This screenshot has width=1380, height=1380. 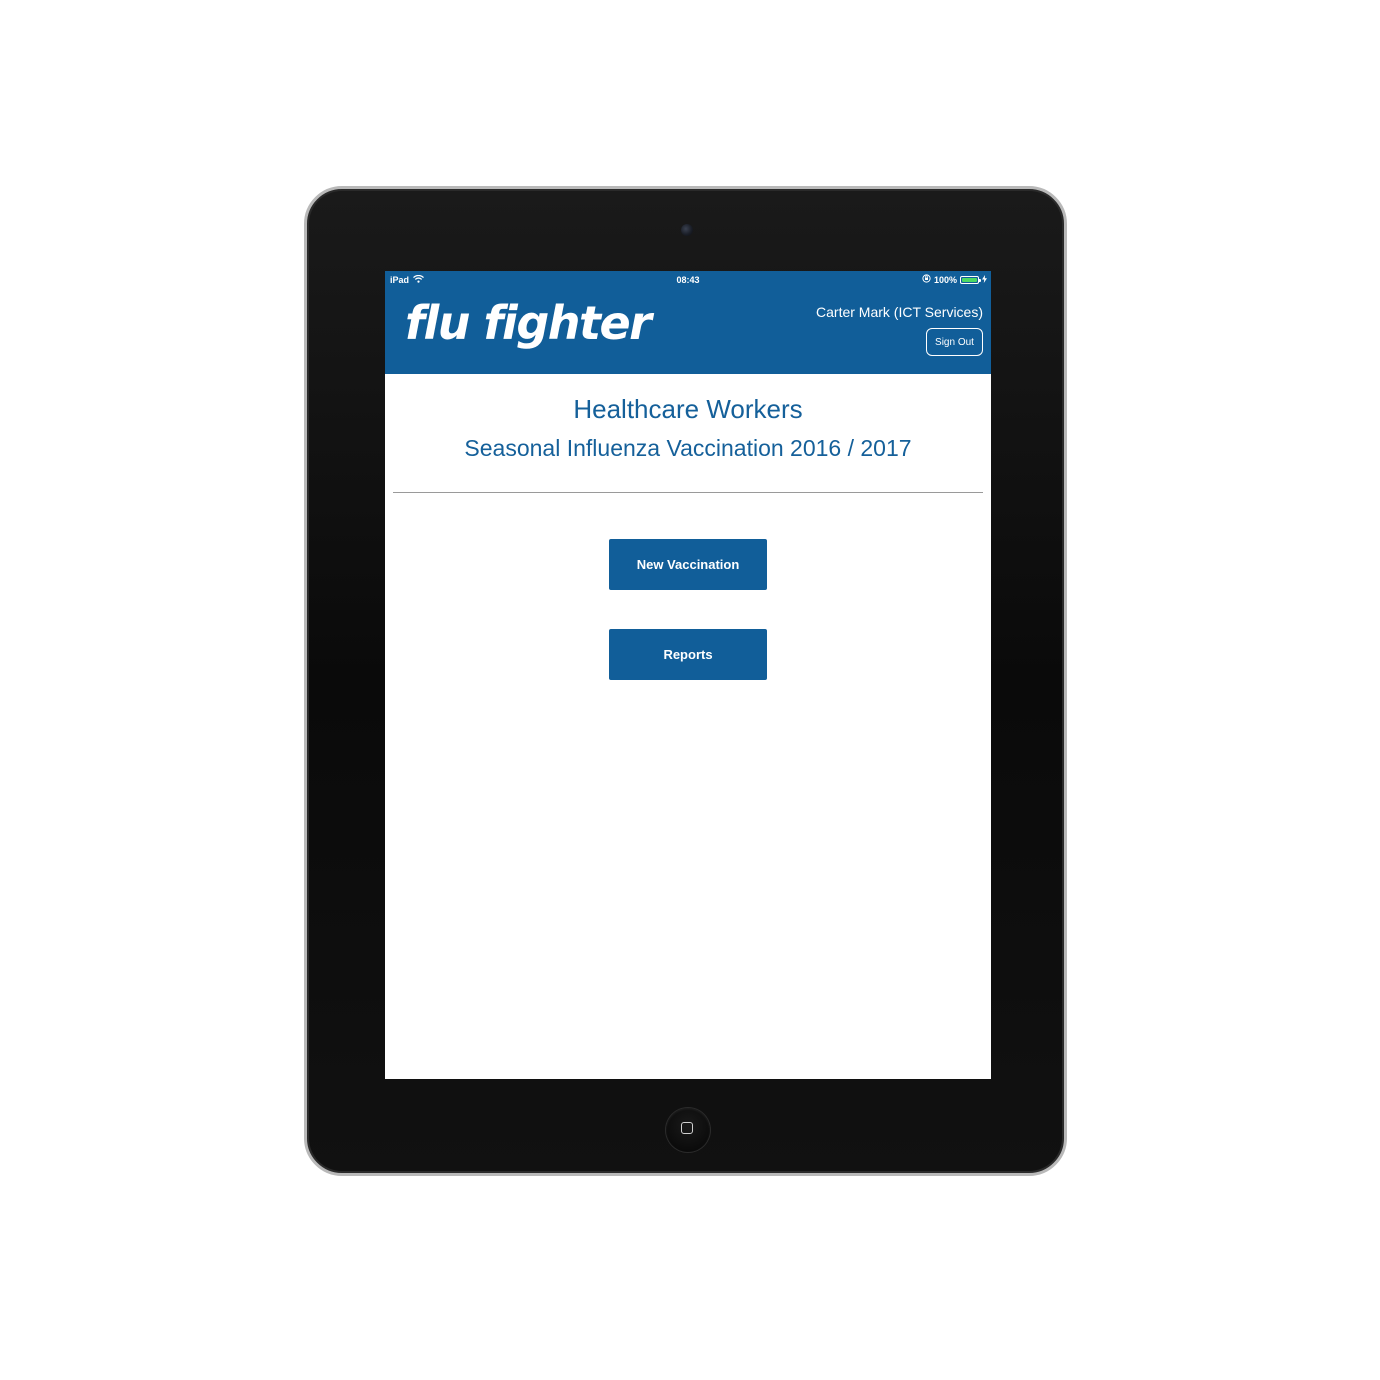 I want to click on reports-button: Reports, so click(x=688, y=654).